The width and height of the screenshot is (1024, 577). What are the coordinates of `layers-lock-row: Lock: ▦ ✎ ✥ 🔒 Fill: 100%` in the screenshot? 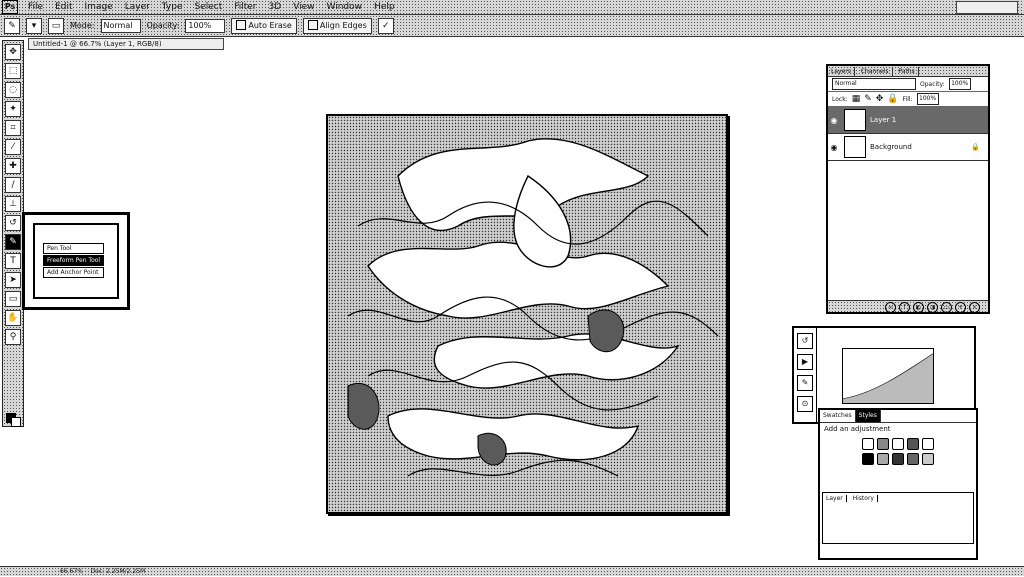 It's located at (908, 99).